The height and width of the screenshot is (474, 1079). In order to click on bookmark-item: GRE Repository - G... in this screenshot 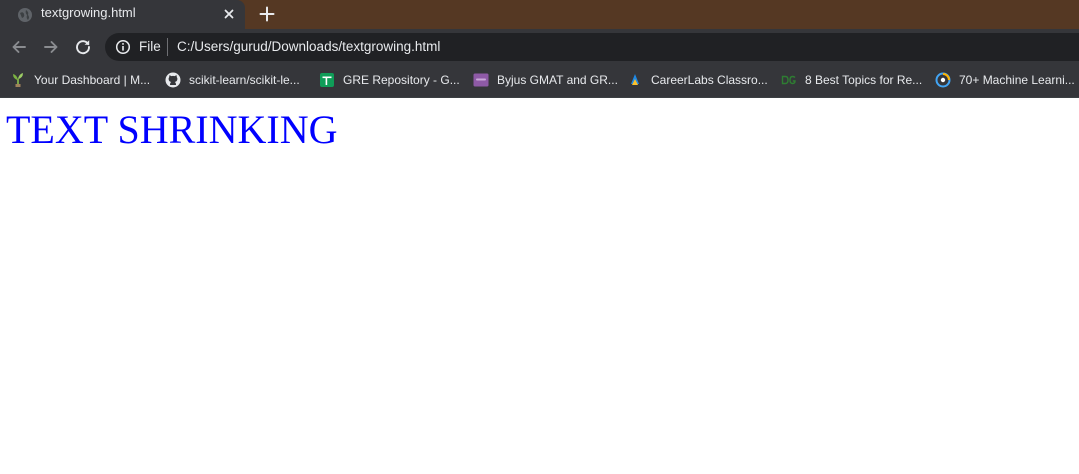, I will do `click(389, 80)`.